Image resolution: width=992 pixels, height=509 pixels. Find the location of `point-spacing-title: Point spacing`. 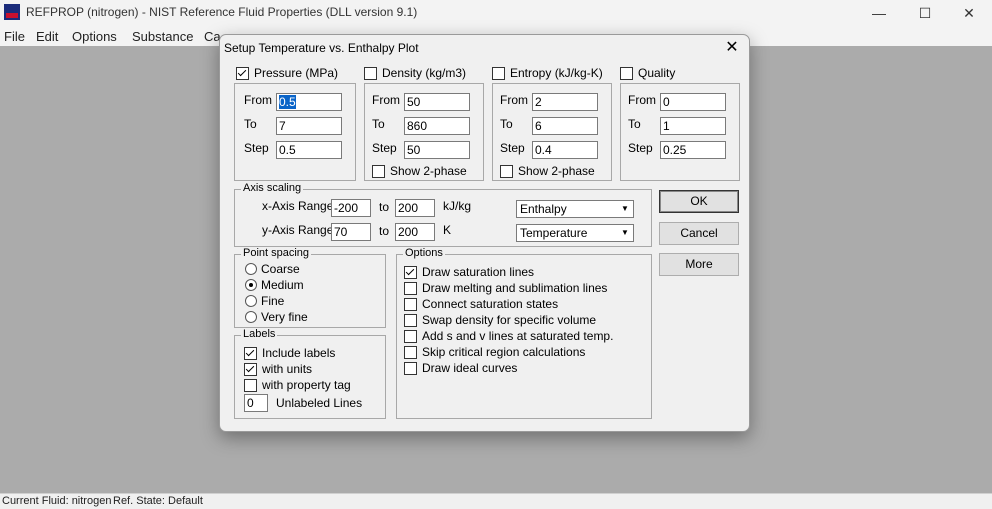

point-spacing-title: Point spacing is located at coordinates (276, 253).